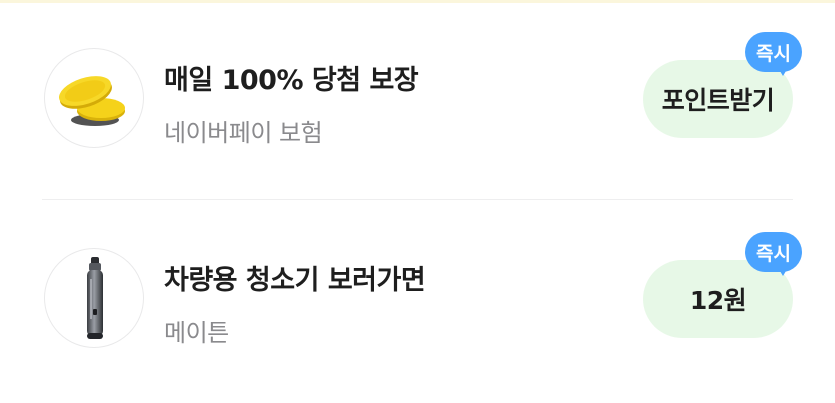 The image size is (835, 403). I want to click on offer-title: 매일 100% 당첨 보장, so click(291, 80).